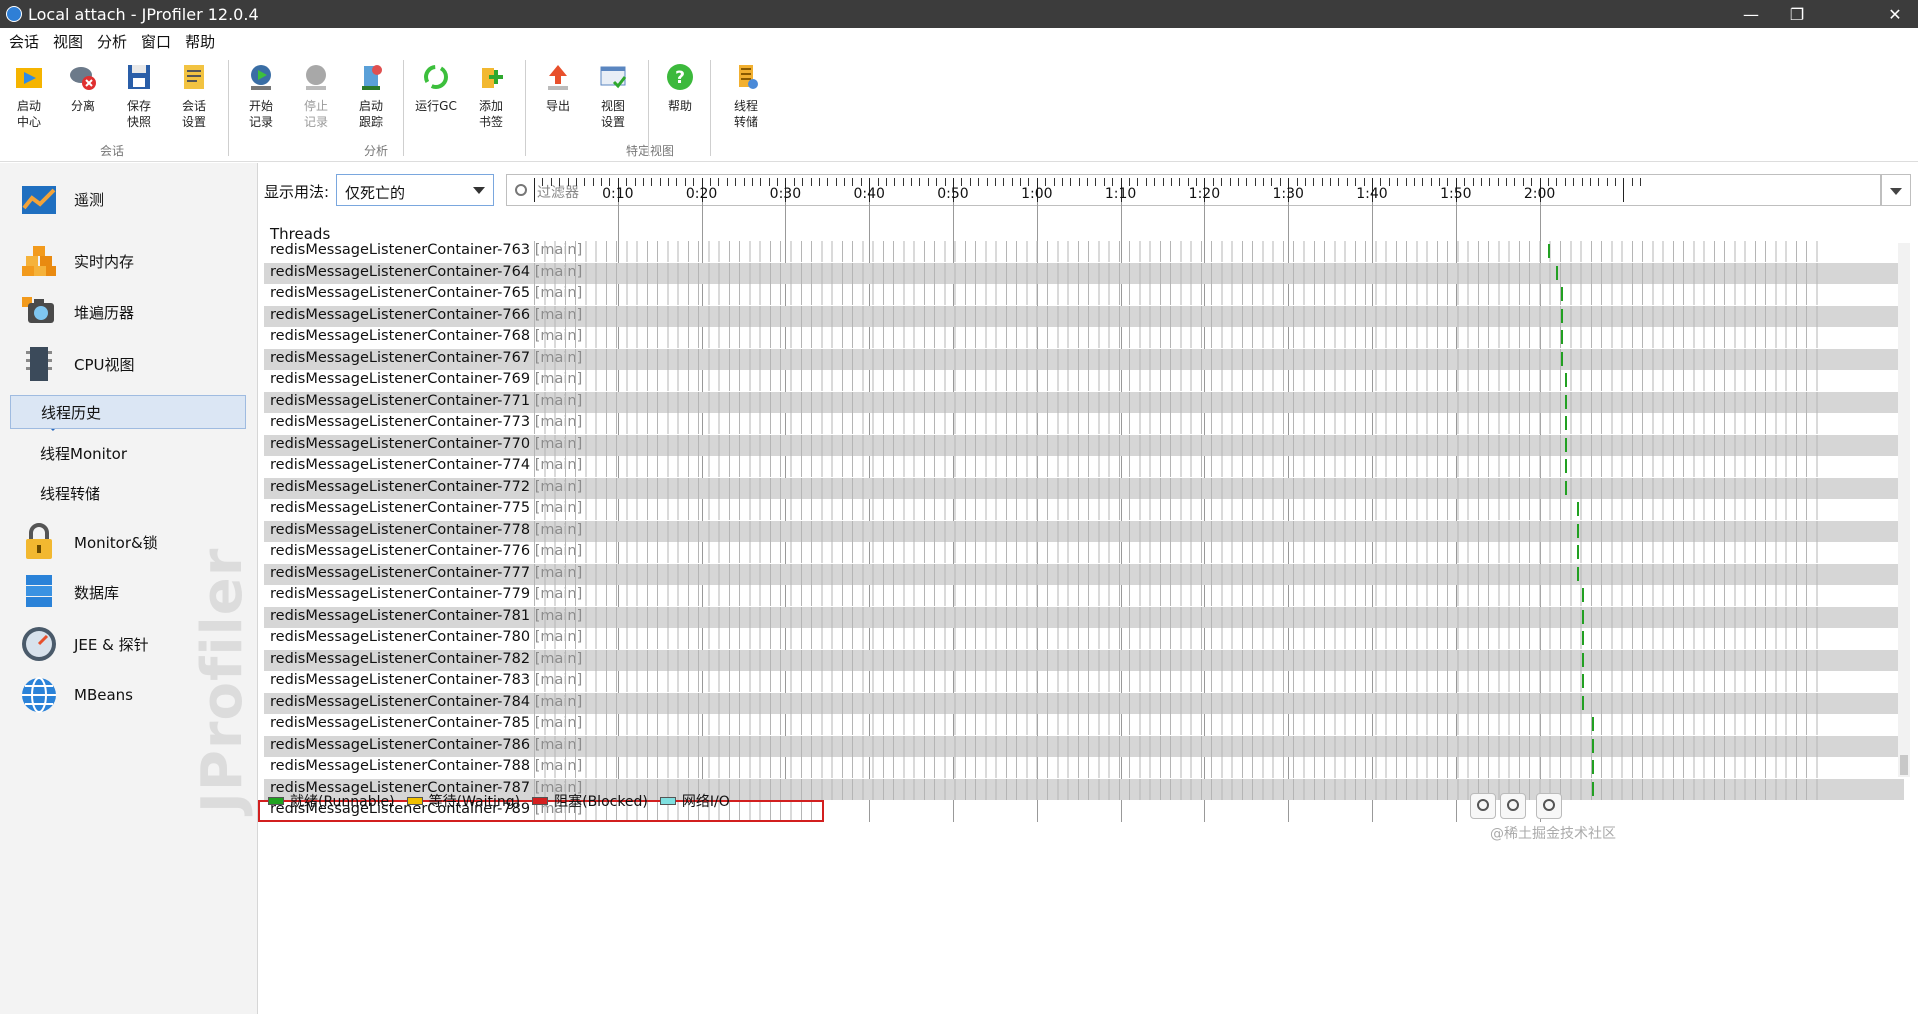 This screenshot has width=1918, height=1014. I want to click on zoom-reset-button, so click(1549, 806).